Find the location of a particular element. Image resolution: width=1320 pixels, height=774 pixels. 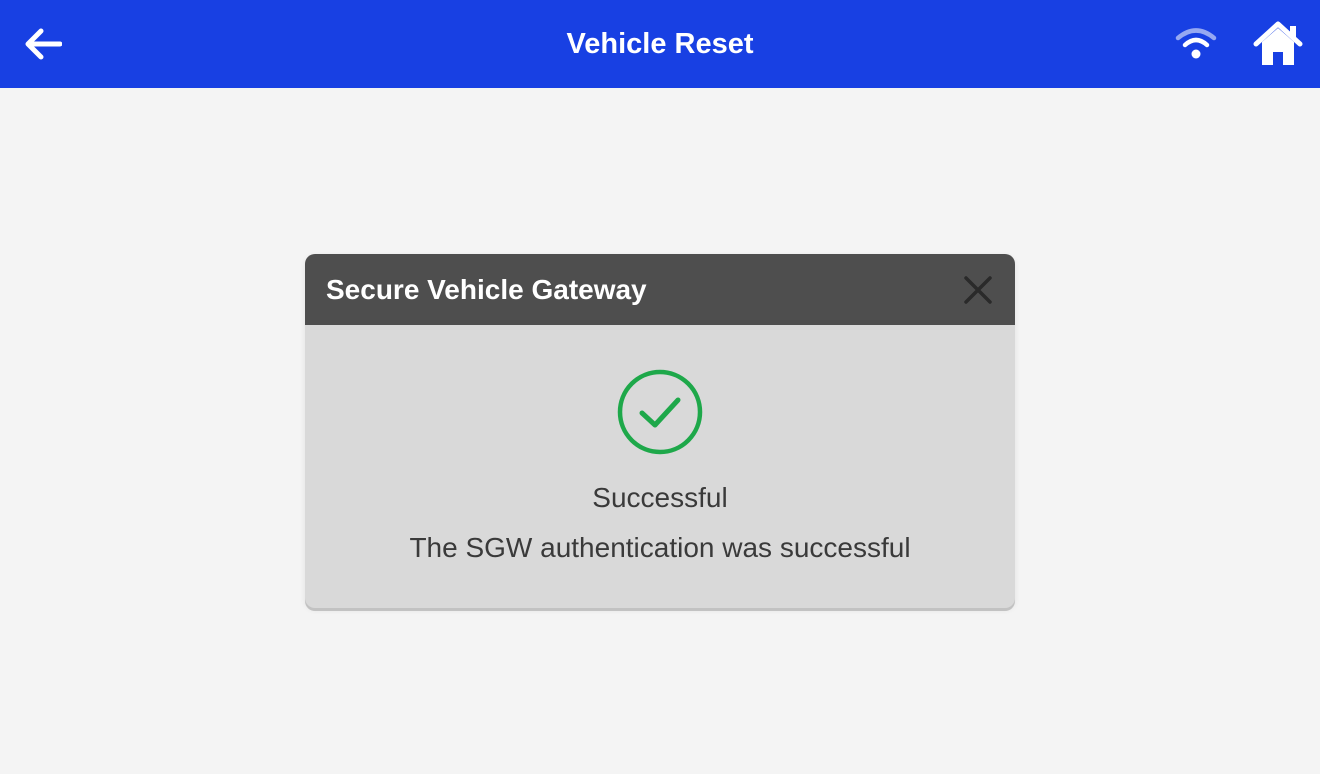

arrow-left-icon is located at coordinates (43, 44).